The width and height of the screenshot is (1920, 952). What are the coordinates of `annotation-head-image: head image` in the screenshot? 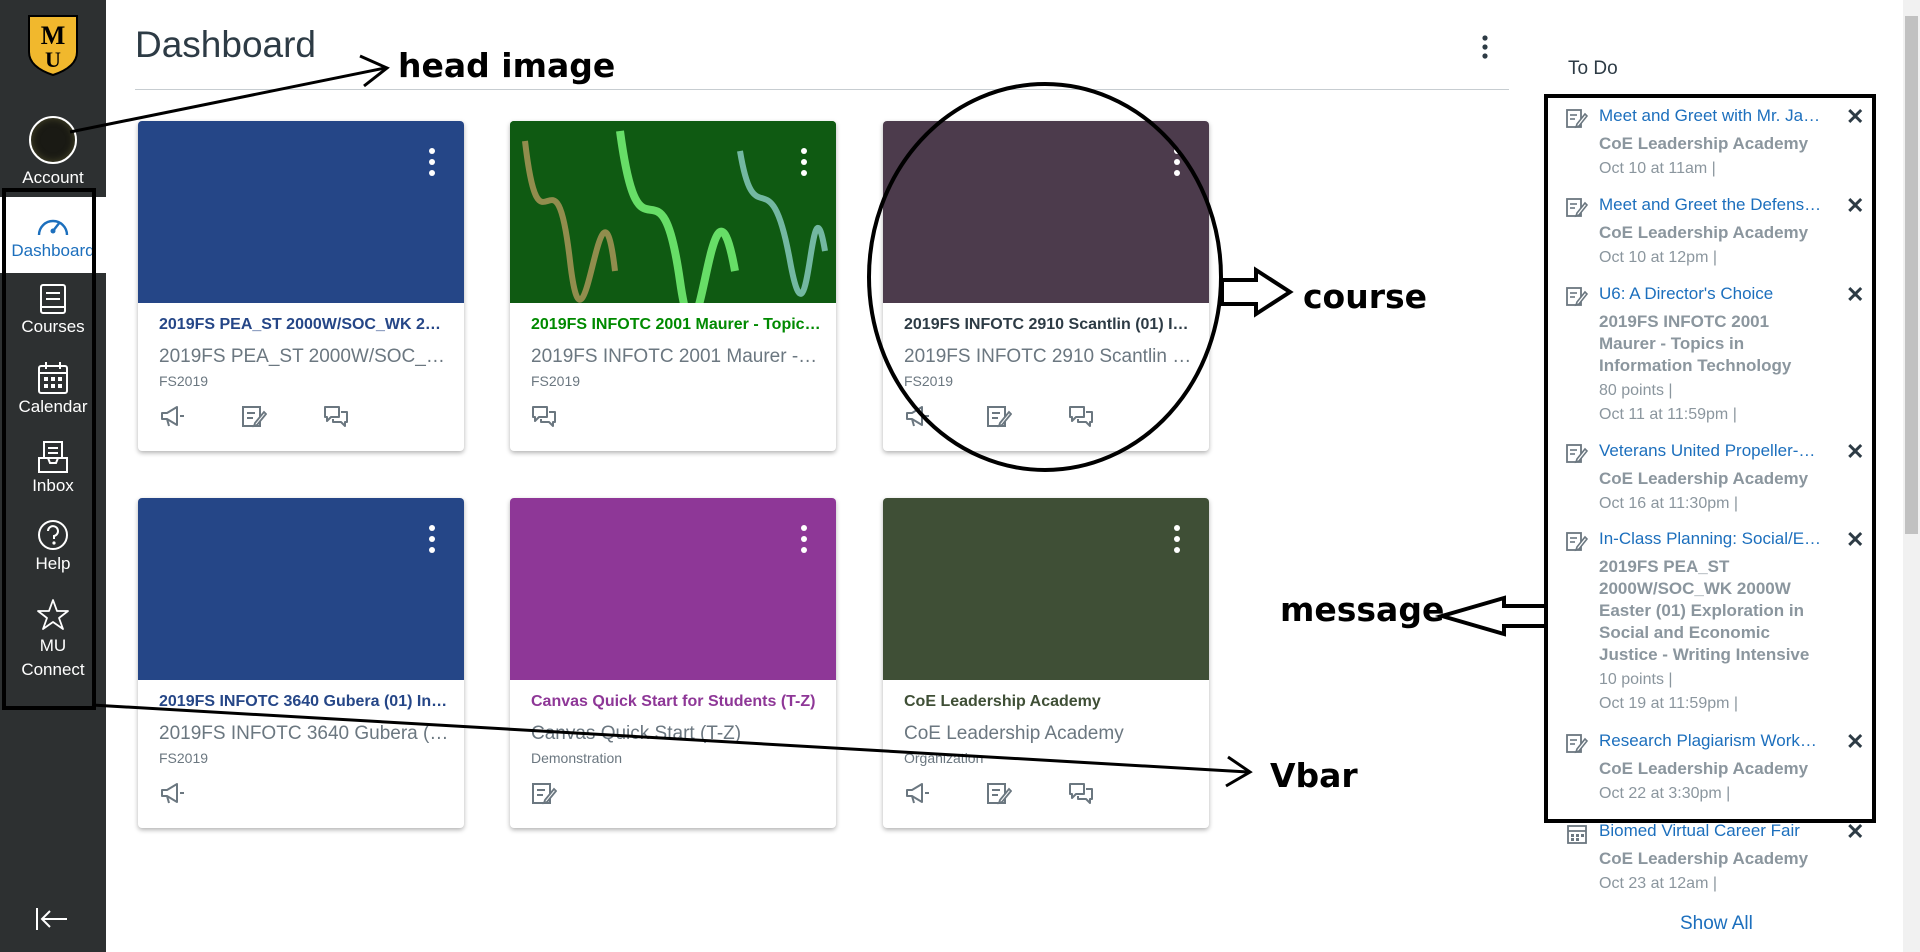 It's located at (507, 65).